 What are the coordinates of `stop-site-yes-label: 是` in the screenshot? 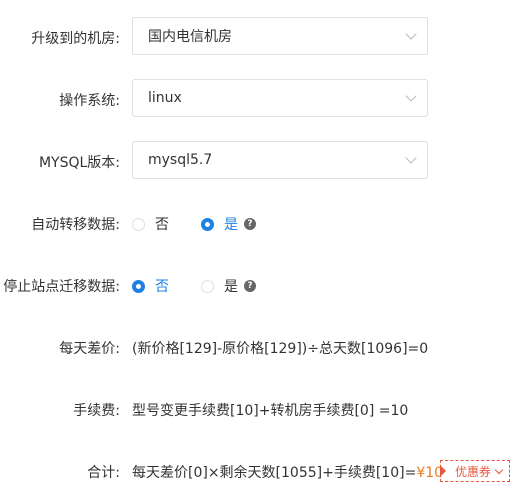 It's located at (231, 287).